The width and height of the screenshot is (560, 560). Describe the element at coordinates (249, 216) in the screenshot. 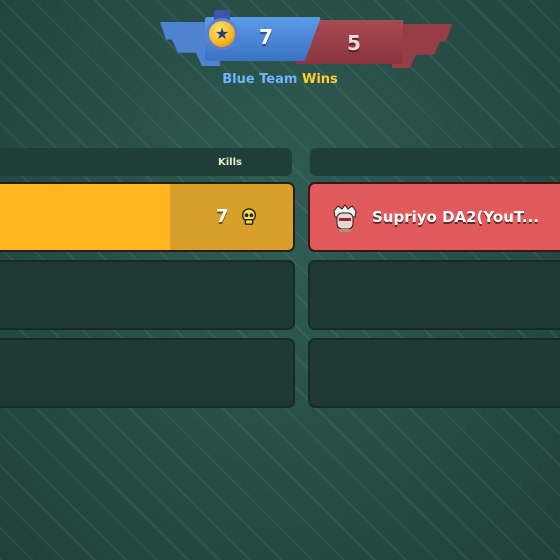

I see `skull-icon` at that location.